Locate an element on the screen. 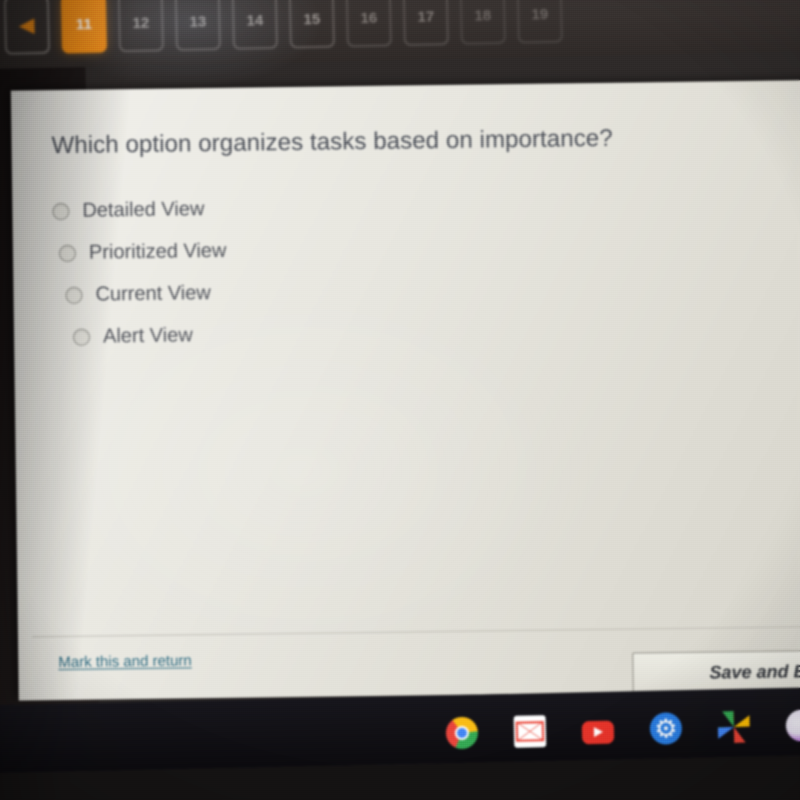 Image resolution: width=800 pixels, height=800 pixels. question-button-11: 11 is located at coordinates (84, 27).